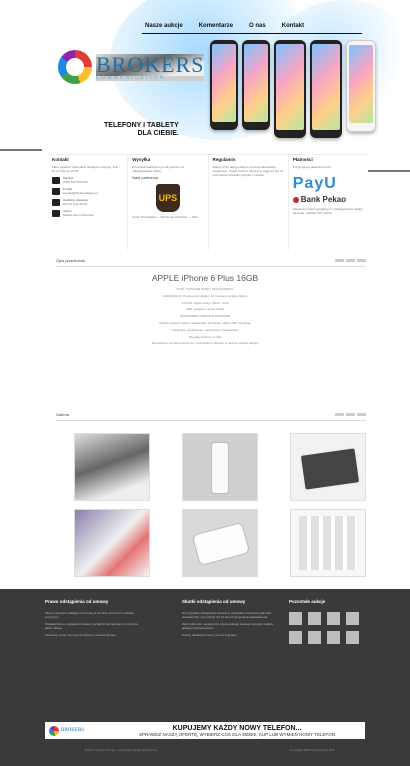 This screenshot has width=410, height=766. I want to click on home-icon, so click(56, 213).